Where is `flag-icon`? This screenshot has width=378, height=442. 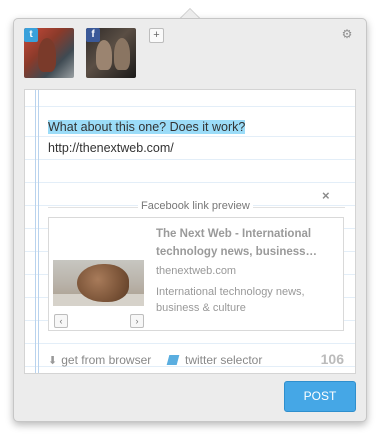
flag-icon is located at coordinates (173, 360).